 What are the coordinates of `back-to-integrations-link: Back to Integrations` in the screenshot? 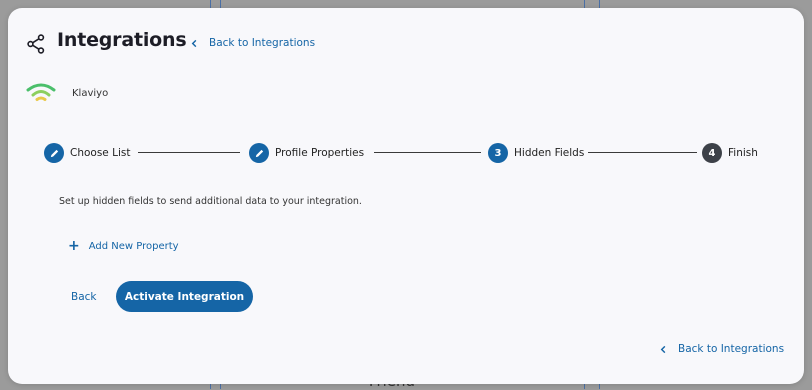 It's located at (252, 43).